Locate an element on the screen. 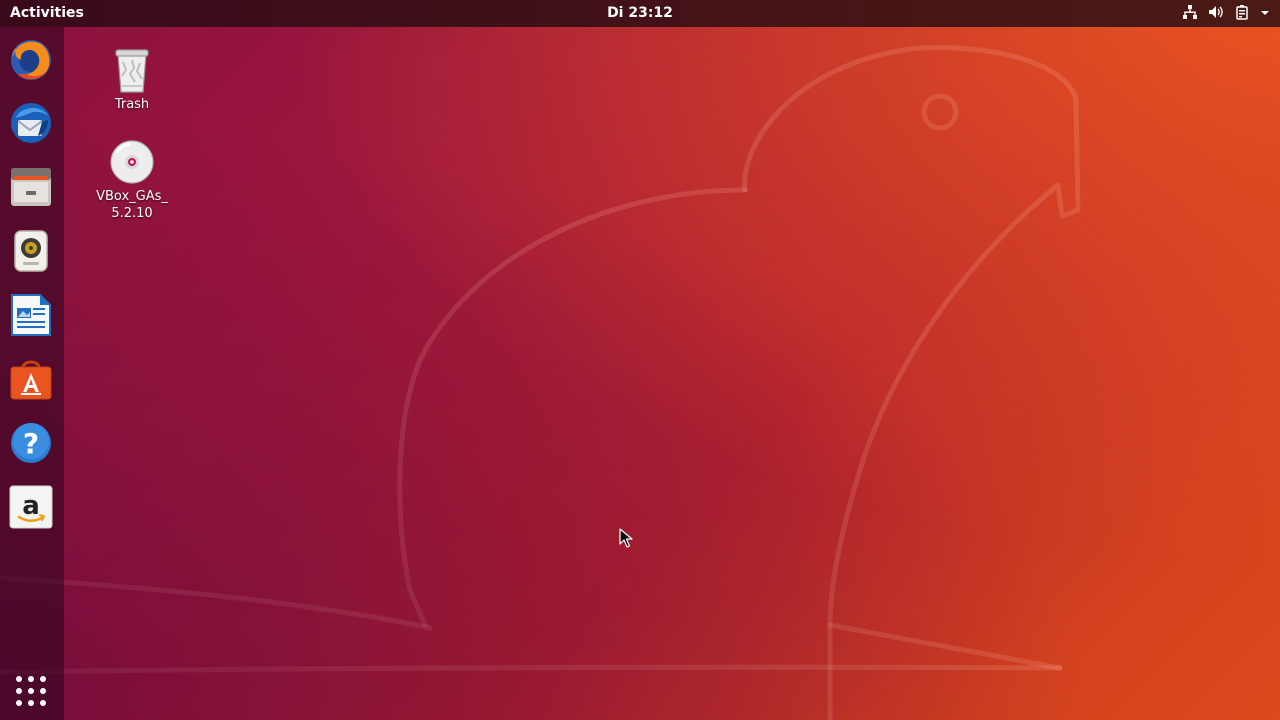 Image resolution: width=1280 pixels, height=720 pixels. desktop-icon-vbox-guest-additions: VBox_GAs_ 5.2.10 is located at coordinates (132, 180).